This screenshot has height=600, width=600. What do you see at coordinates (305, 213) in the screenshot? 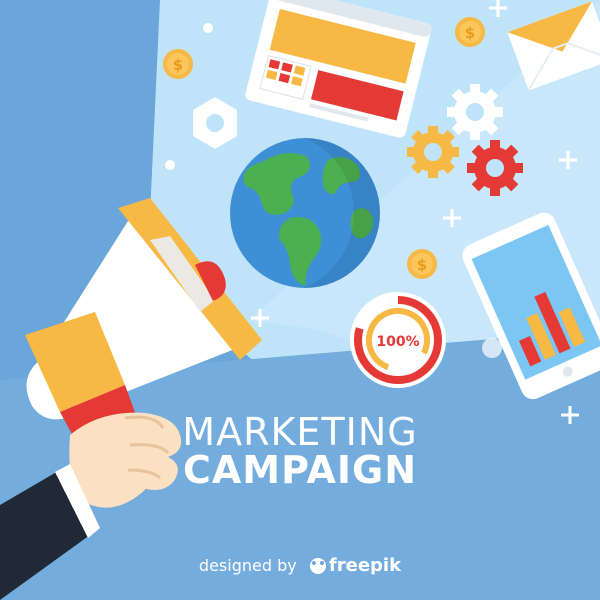
I see `globe-icon` at bounding box center [305, 213].